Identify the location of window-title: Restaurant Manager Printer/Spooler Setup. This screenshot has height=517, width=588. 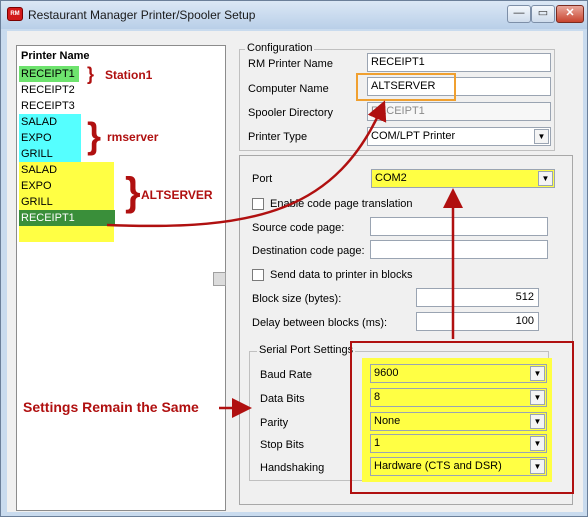
(142, 15).